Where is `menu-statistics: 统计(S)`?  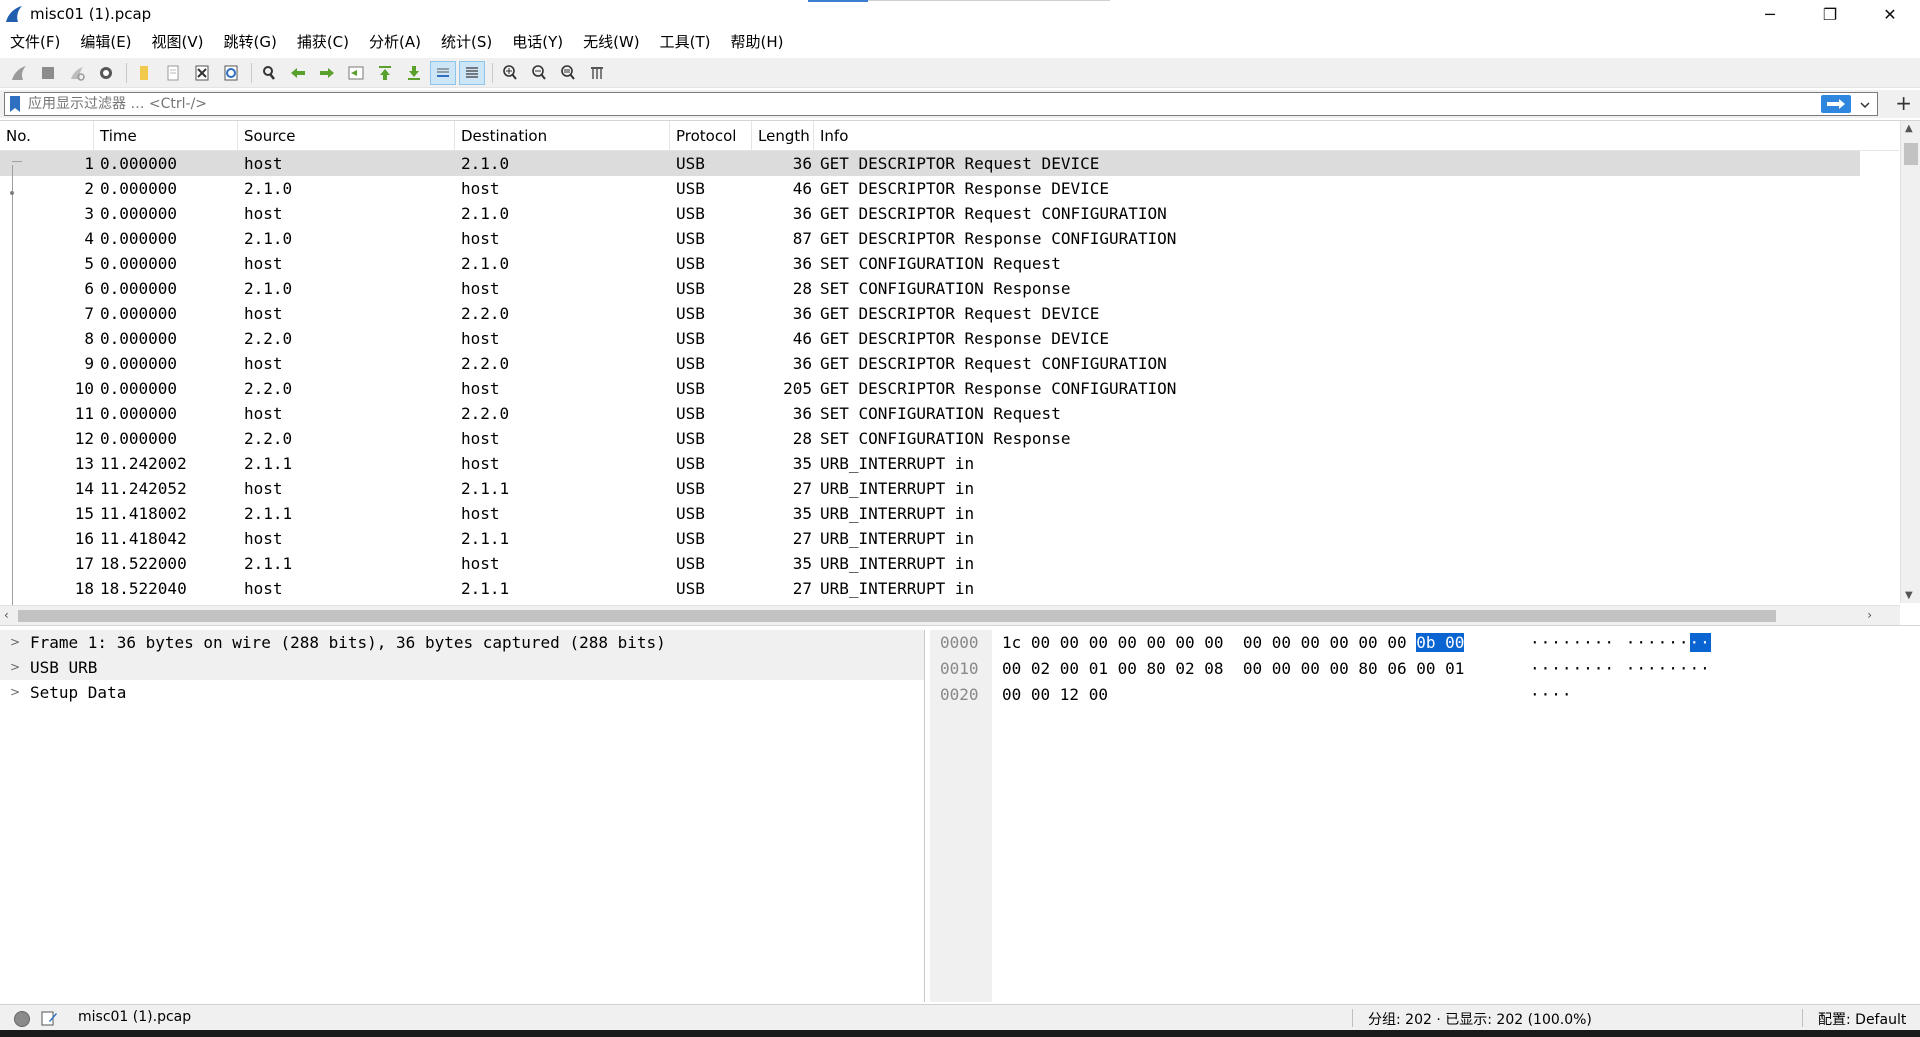
menu-statistics: 统计(S) is located at coordinates (466, 42).